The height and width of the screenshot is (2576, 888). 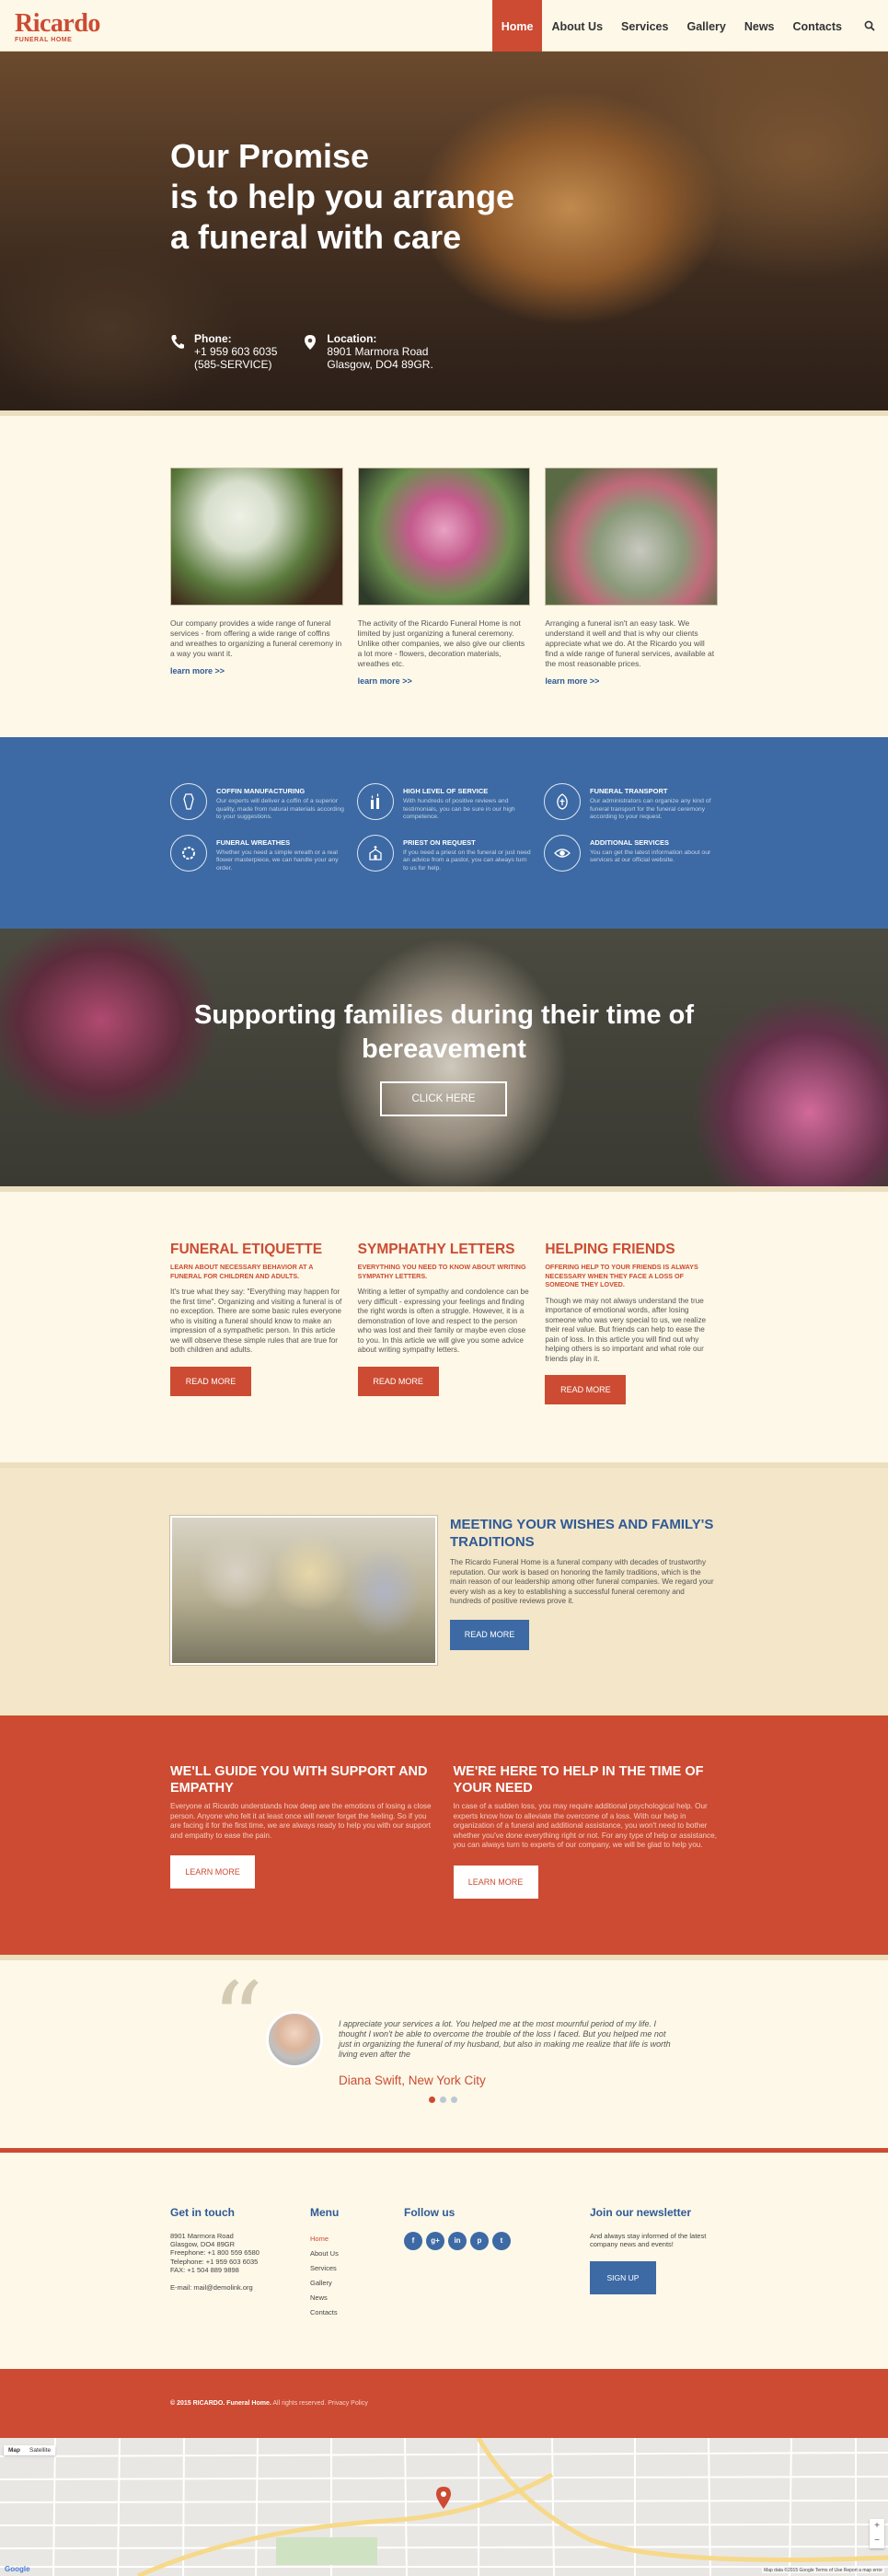 What do you see at coordinates (817, 26) in the screenshot?
I see `nav-item-contacts: Contacts` at bounding box center [817, 26].